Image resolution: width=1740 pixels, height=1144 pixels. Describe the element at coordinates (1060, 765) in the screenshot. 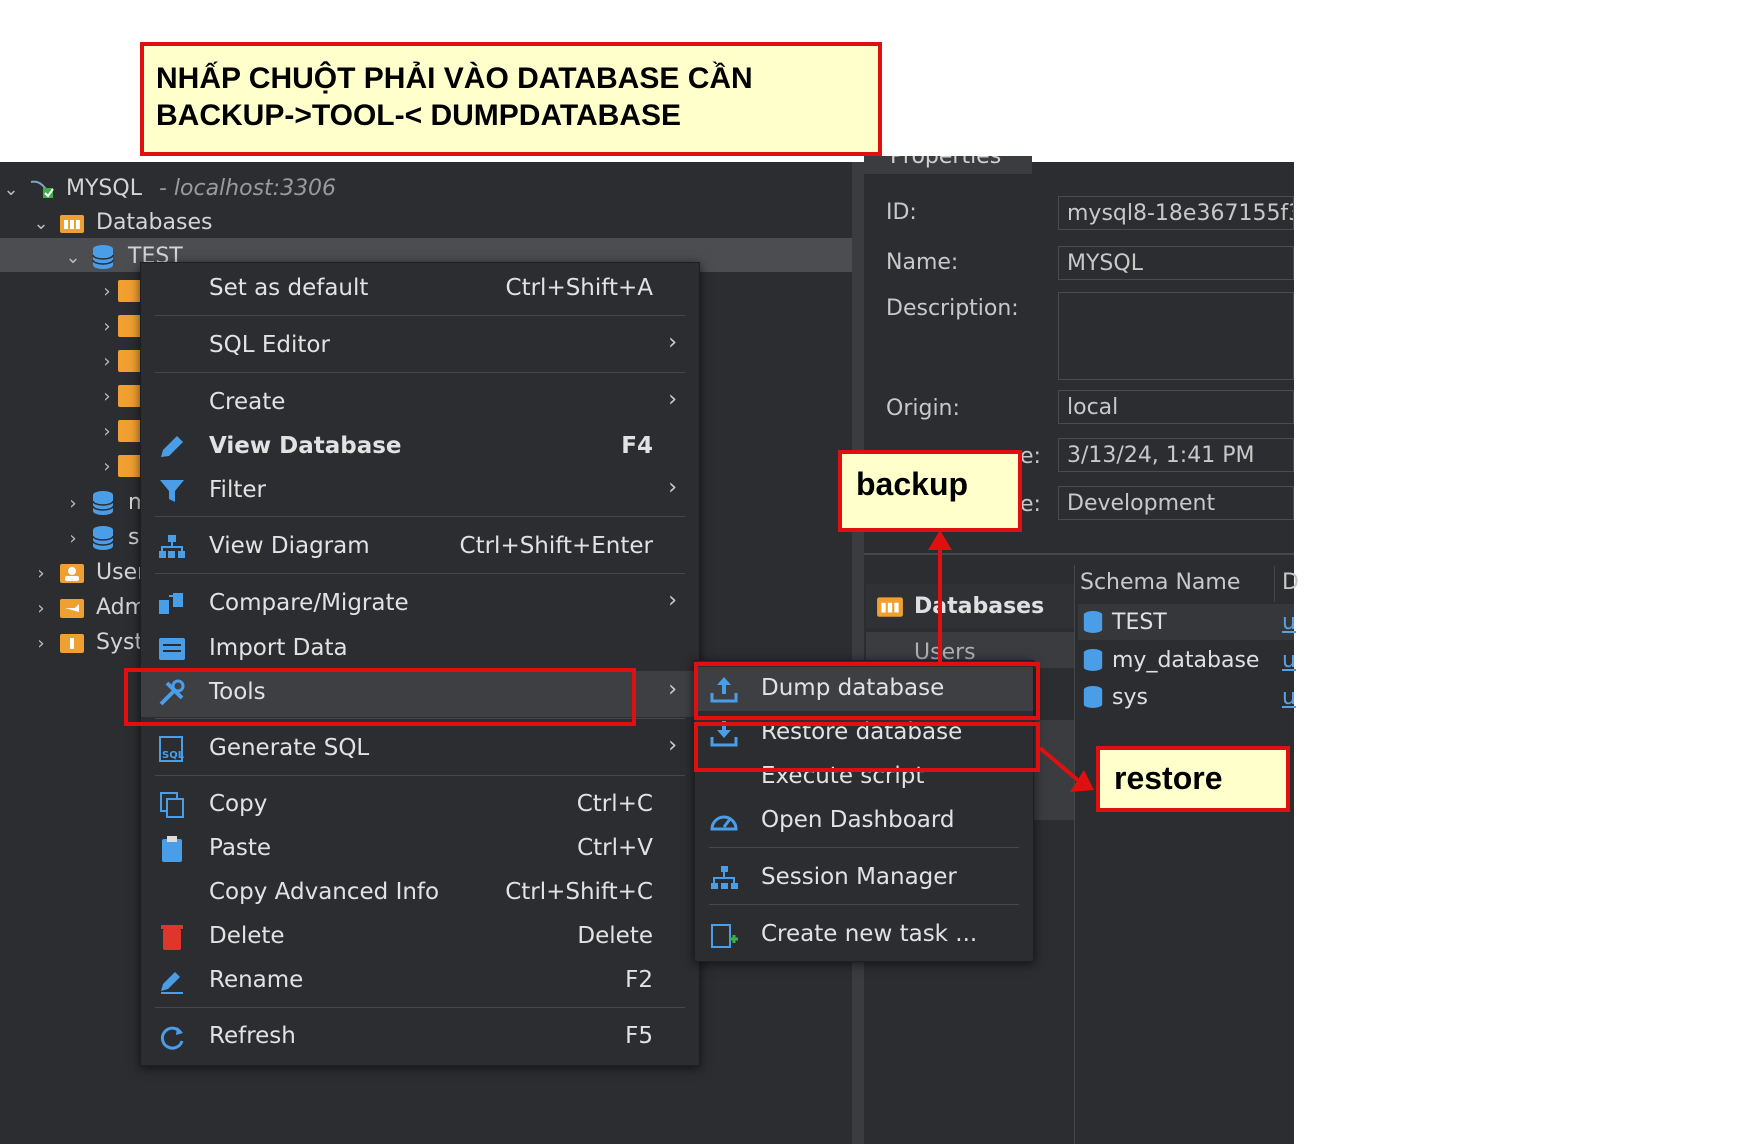

I see `restore-arrow-line` at that location.